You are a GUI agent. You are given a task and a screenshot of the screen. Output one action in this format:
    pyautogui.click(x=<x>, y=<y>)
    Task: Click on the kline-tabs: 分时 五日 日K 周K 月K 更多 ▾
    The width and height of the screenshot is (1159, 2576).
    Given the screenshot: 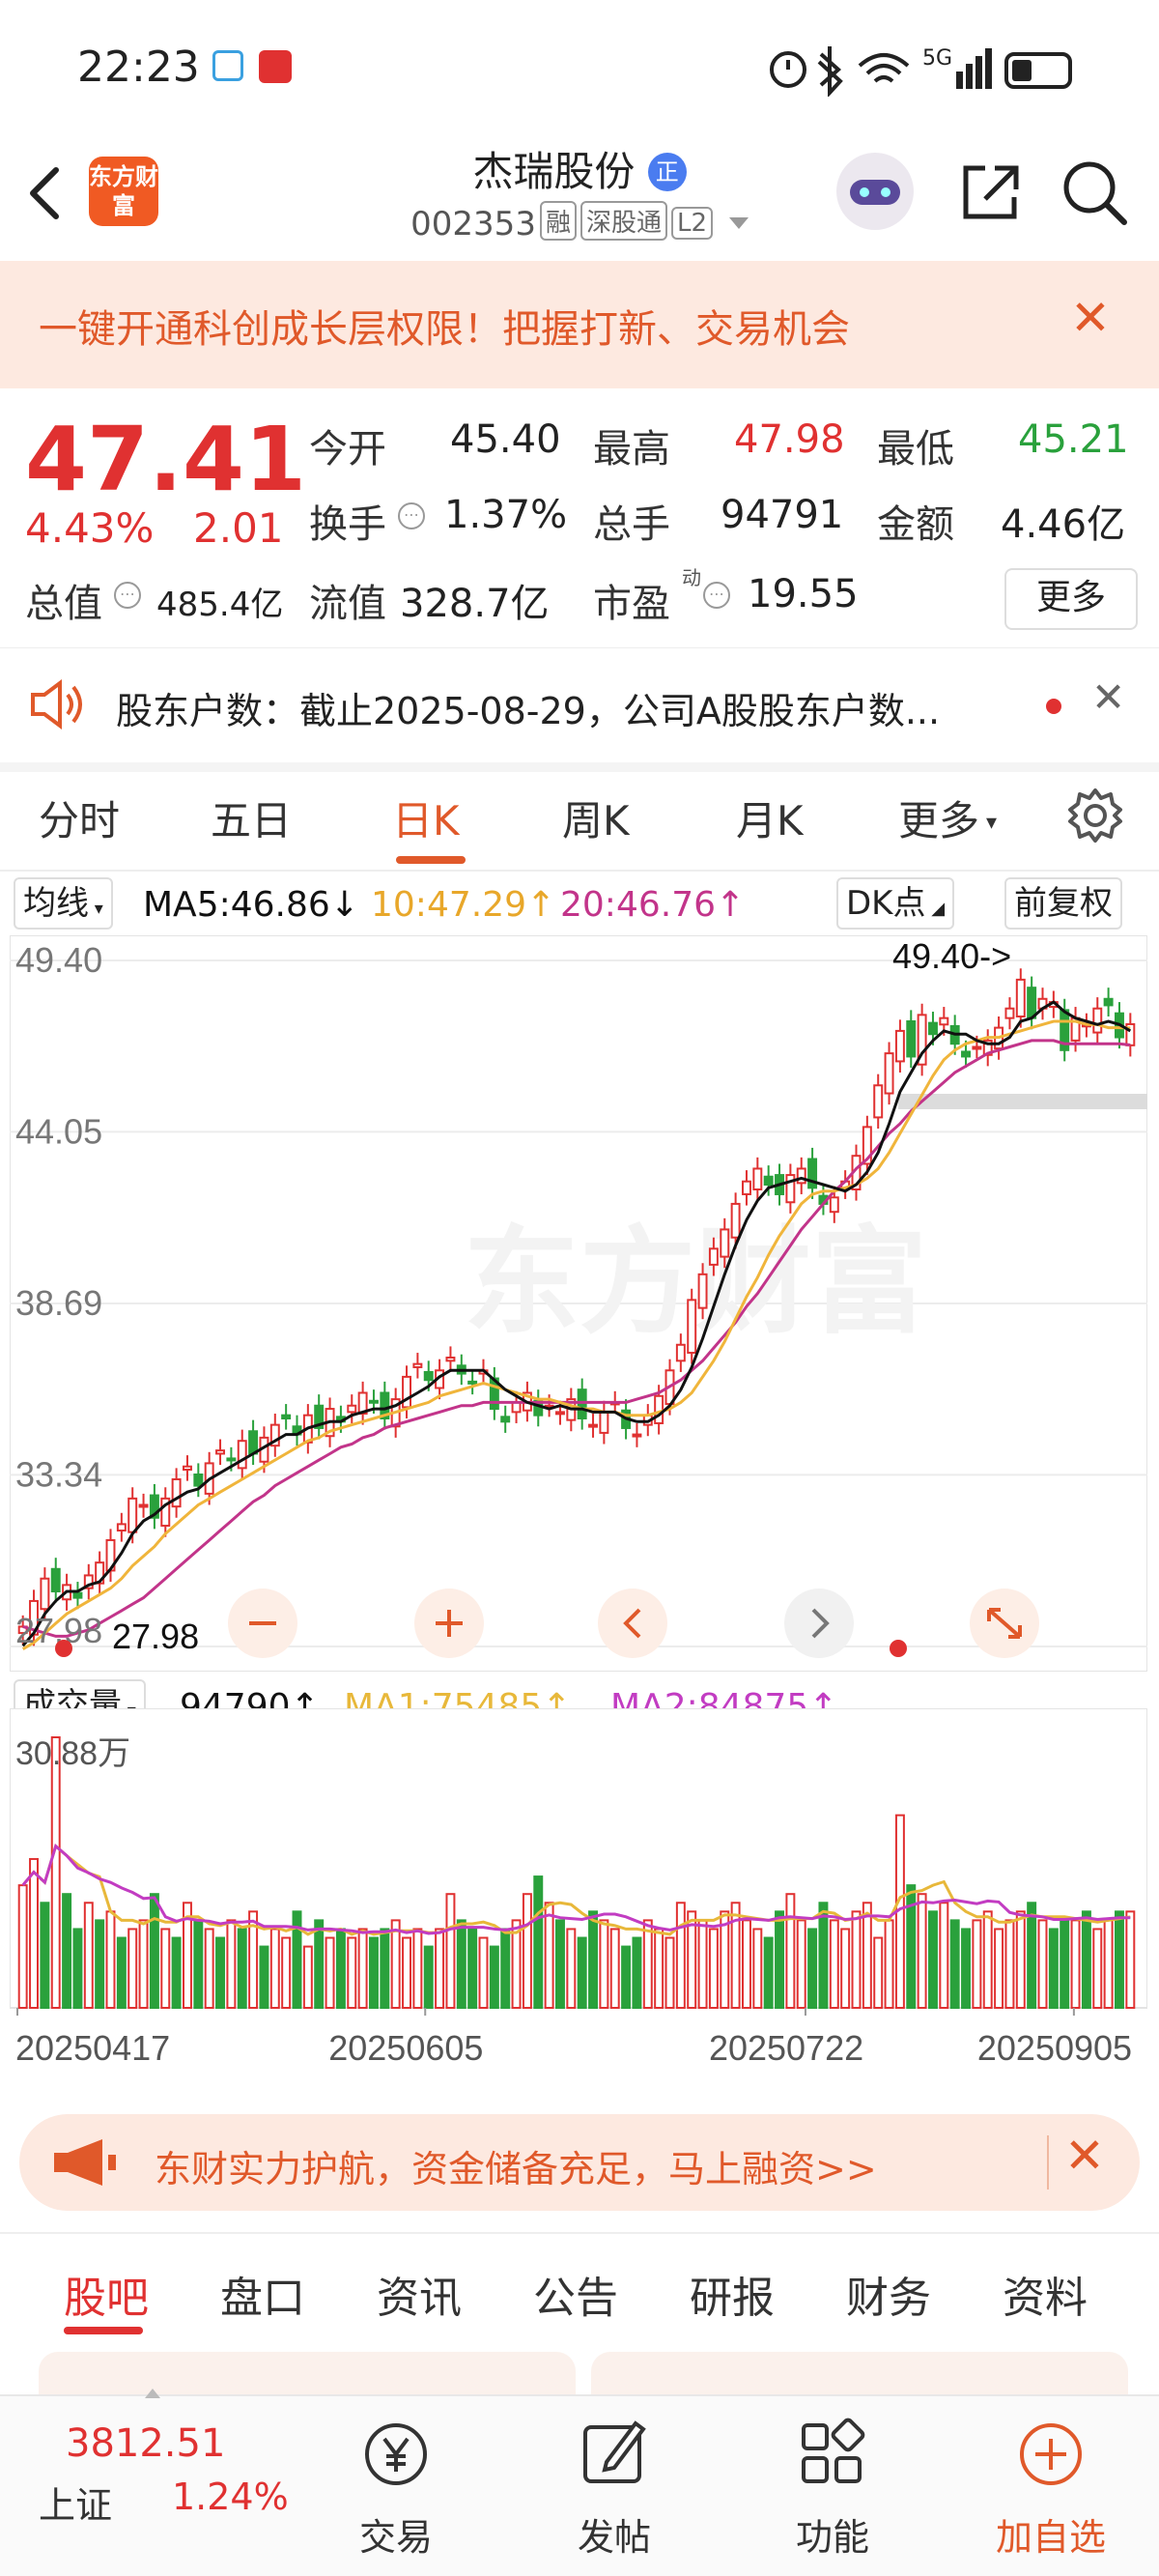 What is the action you would take?
    pyautogui.click(x=579, y=818)
    